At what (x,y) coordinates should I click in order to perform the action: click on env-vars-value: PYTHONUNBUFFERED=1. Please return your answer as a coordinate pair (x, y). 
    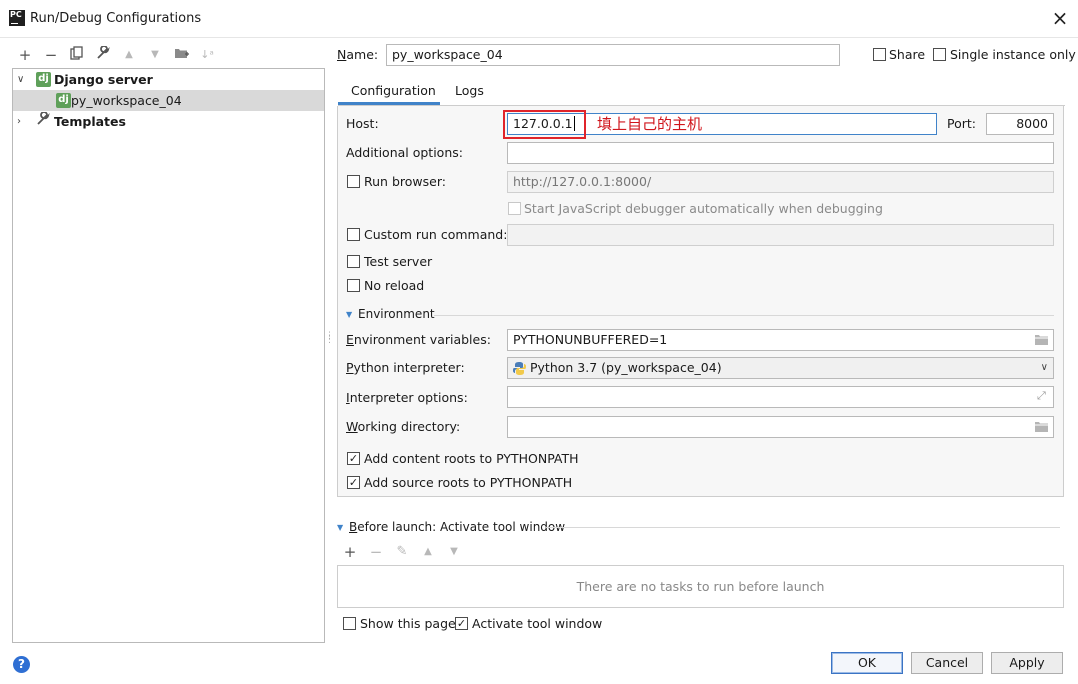
    Looking at the image, I should click on (590, 339).